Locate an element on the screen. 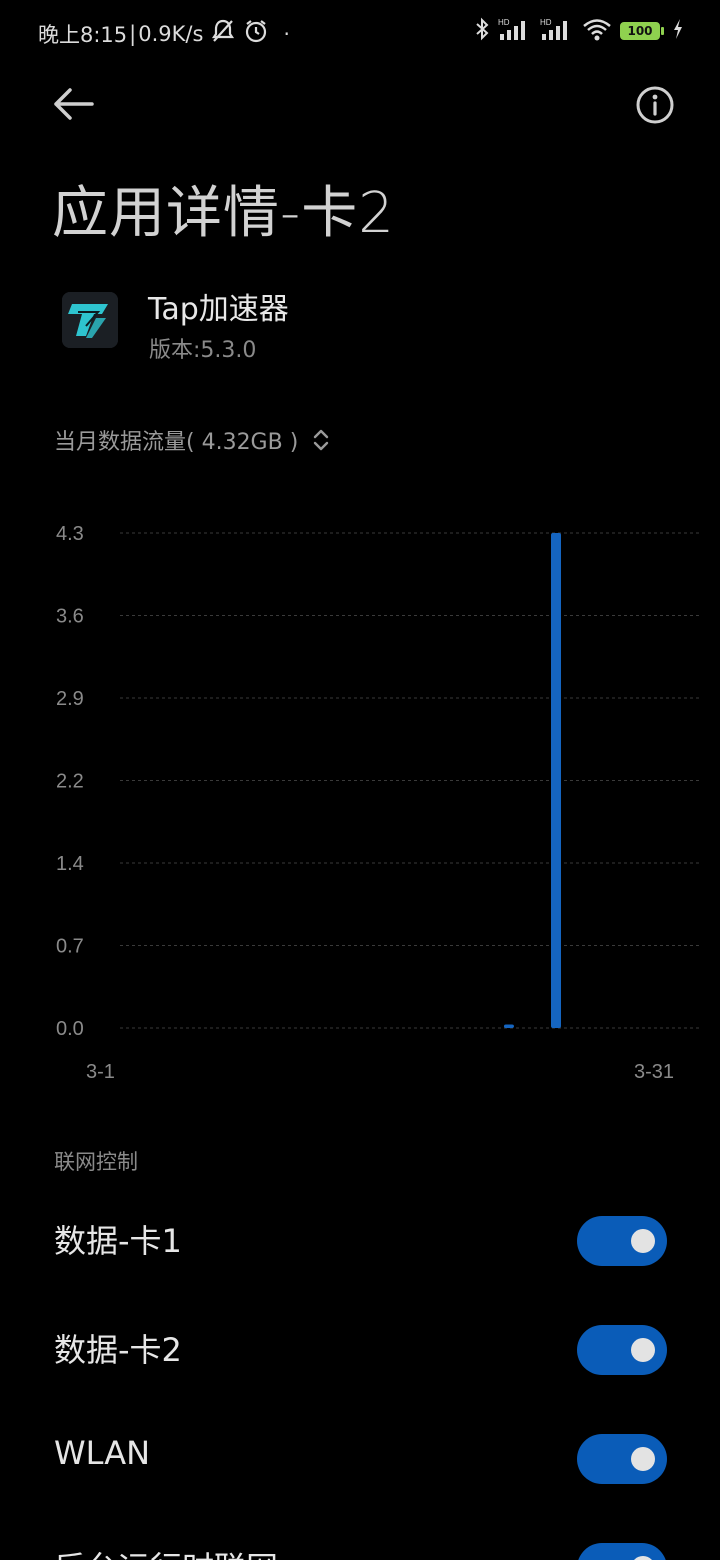 The image size is (720, 1560). charging-icon is located at coordinates (678, 31).